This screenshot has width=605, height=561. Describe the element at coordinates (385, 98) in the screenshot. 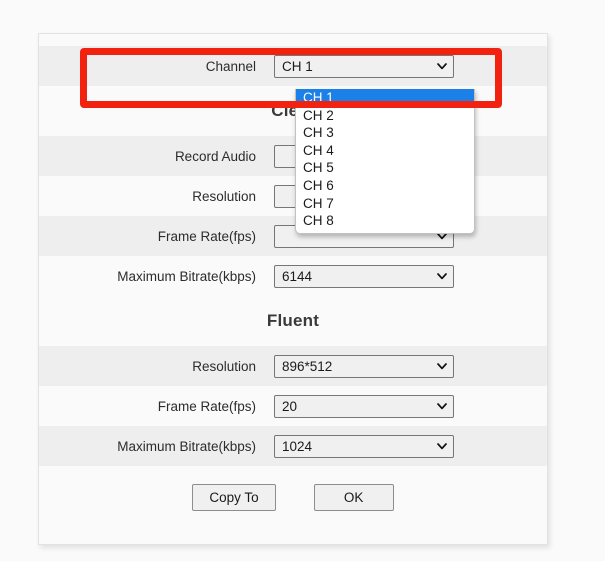

I see `channel-option-1: CH 1` at that location.